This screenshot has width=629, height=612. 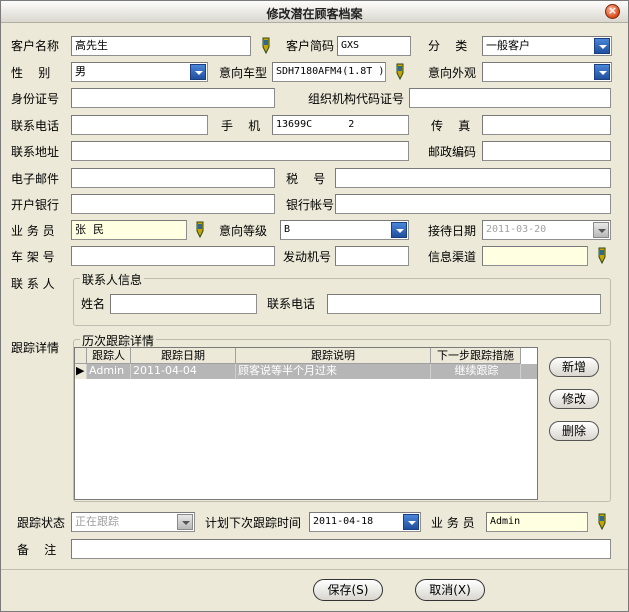 What do you see at coordinates (612, 11) in the screenshot?
I see `close-icon: ×` at bounding box center [612, 11].